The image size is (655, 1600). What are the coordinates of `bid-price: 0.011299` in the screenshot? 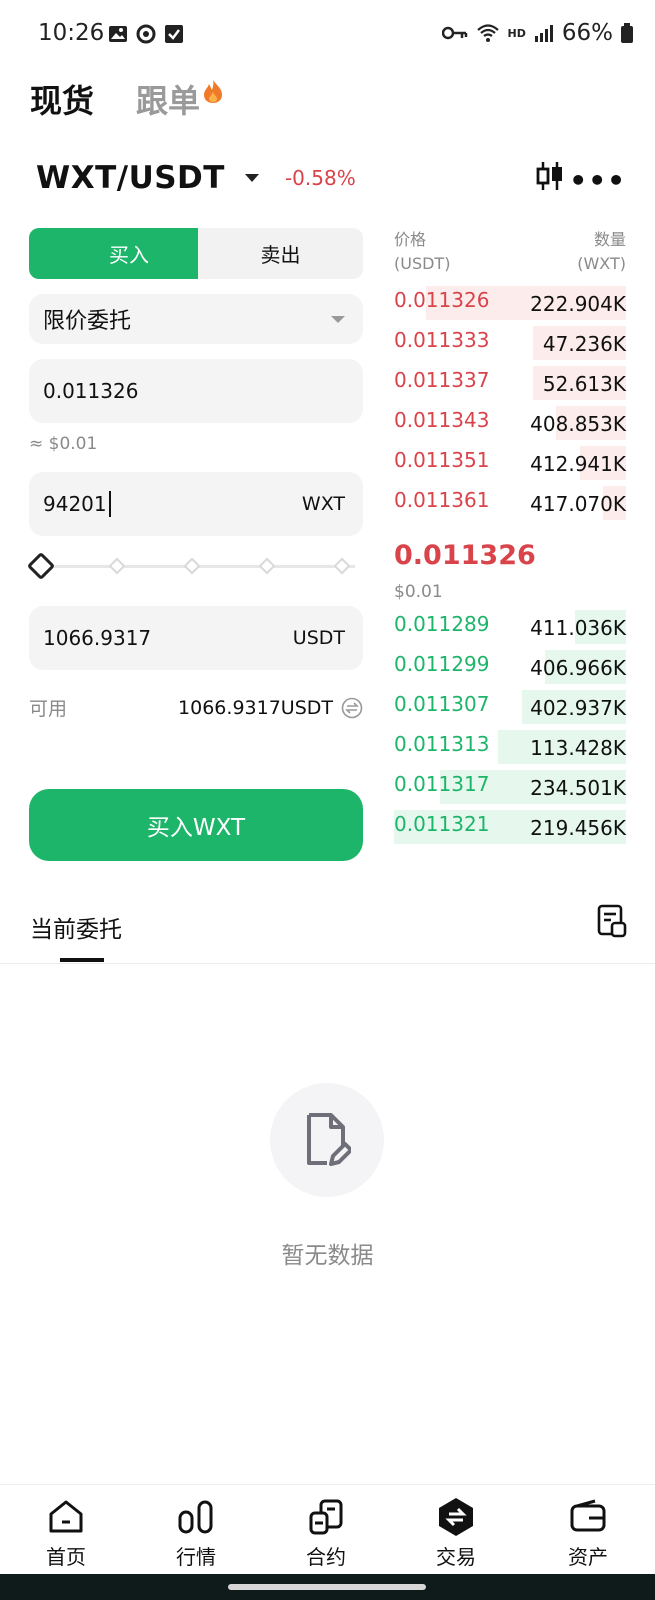 It's located at (442, 664).